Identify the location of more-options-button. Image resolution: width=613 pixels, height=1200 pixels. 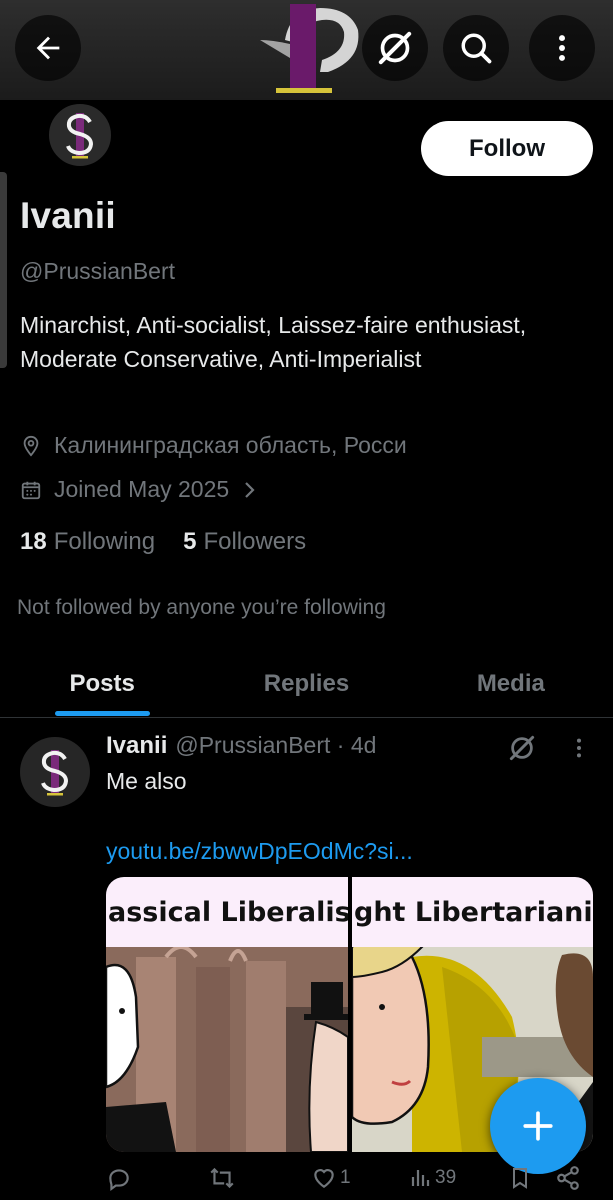
(562, 48).